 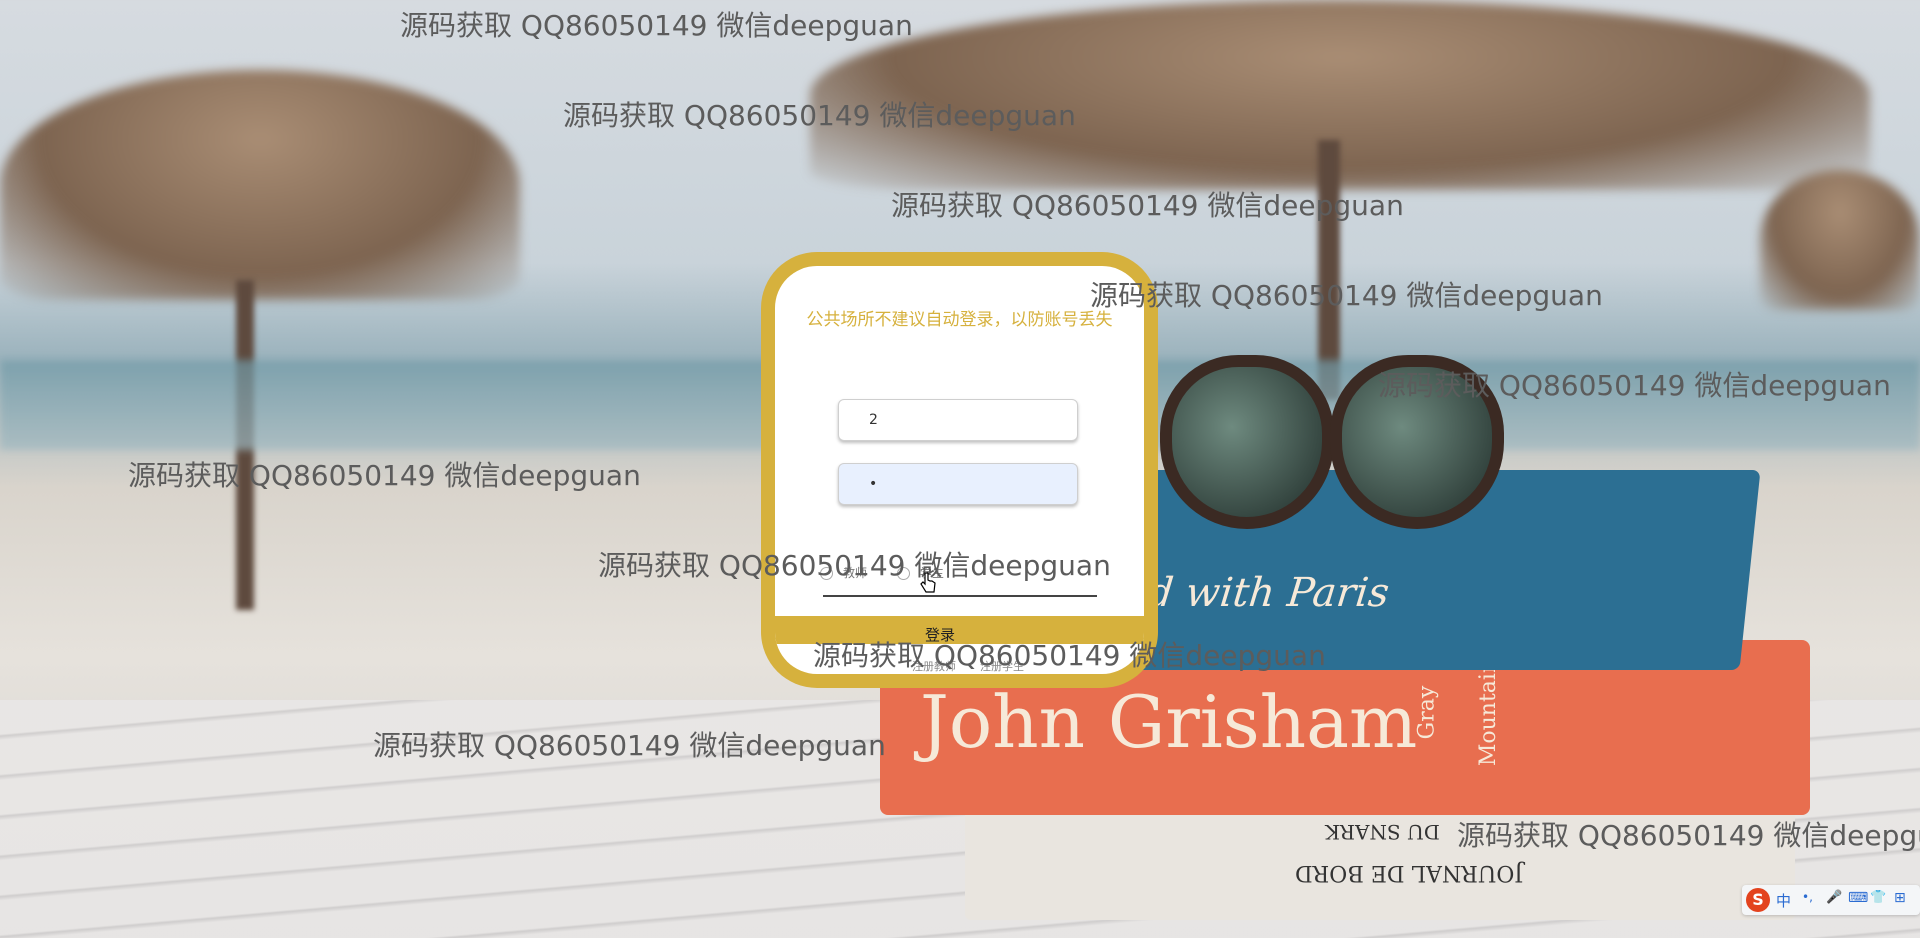 What do you see at coordinates (958, 420) in the screenshot?
I see `username-input: 2` at bounding box center [958, 420].